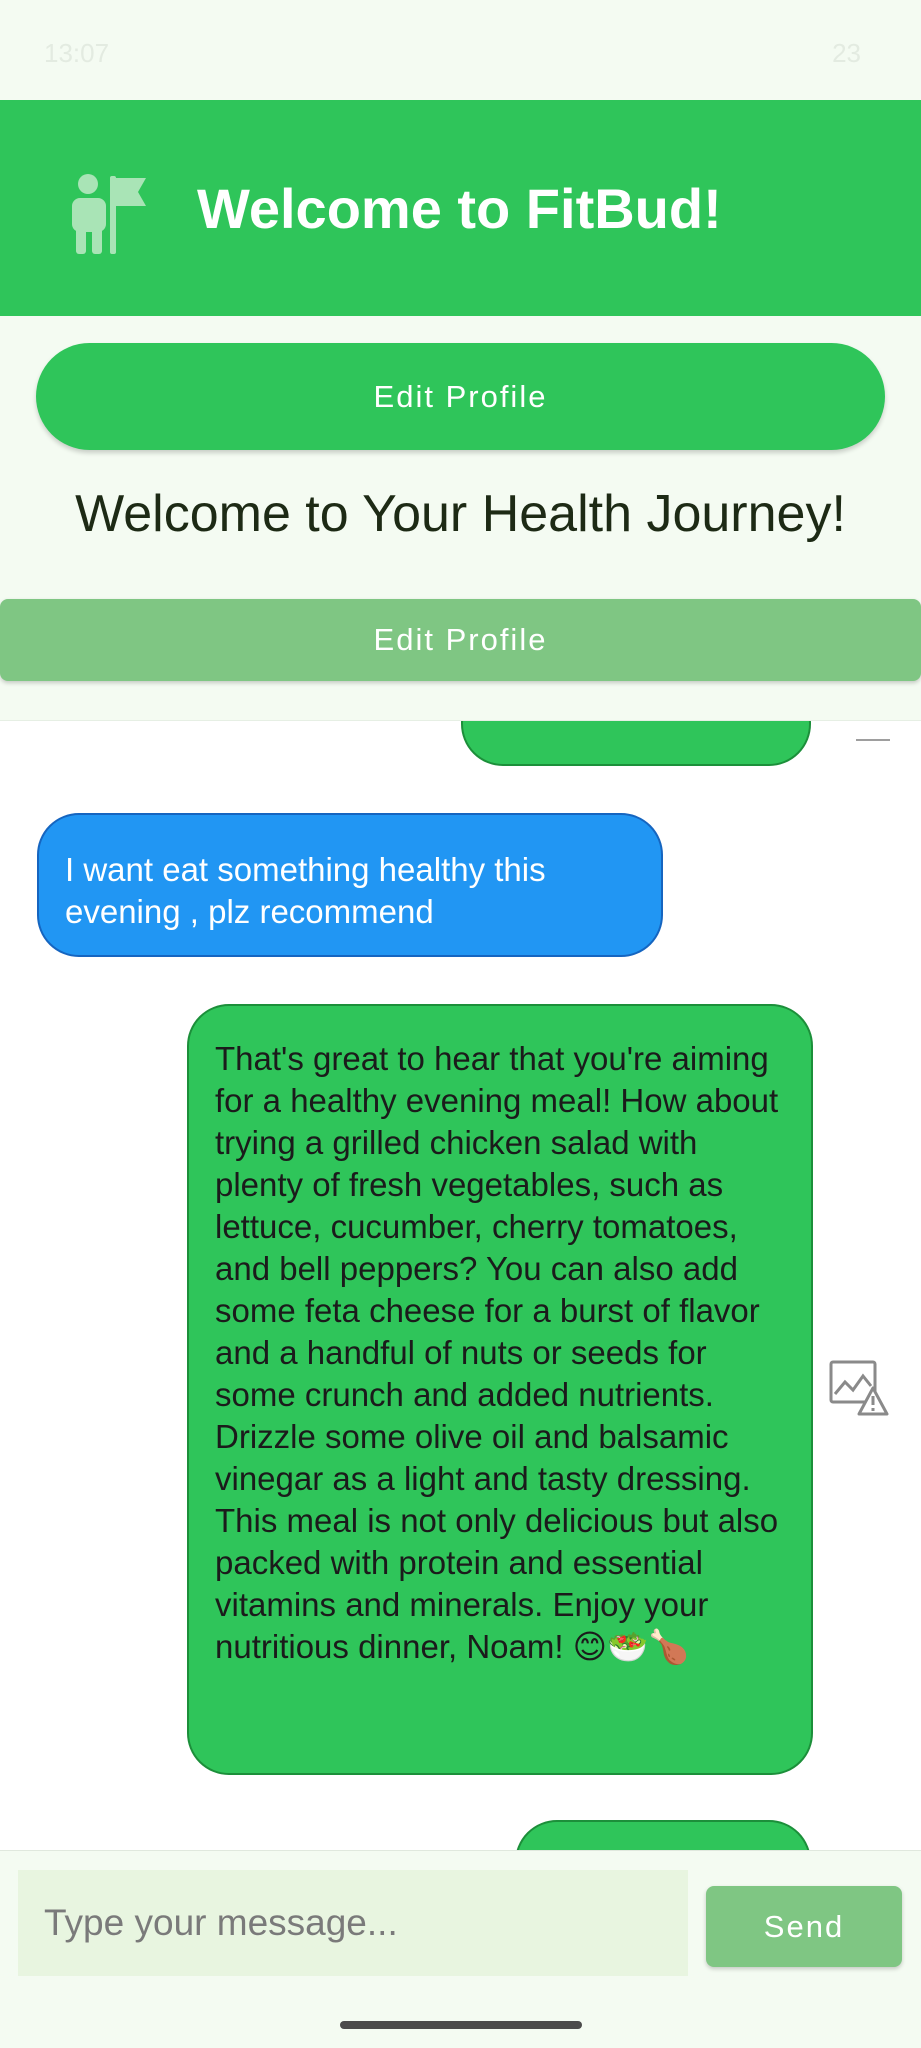  Describe the element at coordinates (461, 2025) in the screenshot. I see `home-indicator` at that location.